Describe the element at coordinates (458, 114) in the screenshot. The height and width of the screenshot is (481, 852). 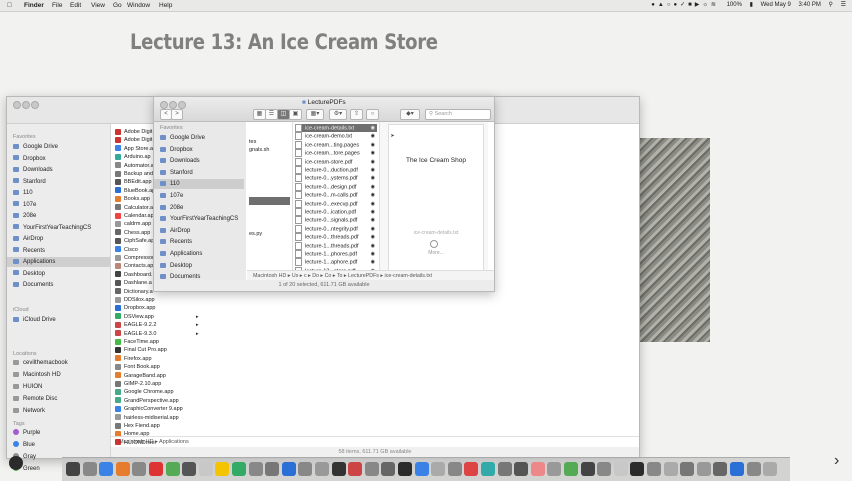
I see `search-input: ⚲ Search` at that location.